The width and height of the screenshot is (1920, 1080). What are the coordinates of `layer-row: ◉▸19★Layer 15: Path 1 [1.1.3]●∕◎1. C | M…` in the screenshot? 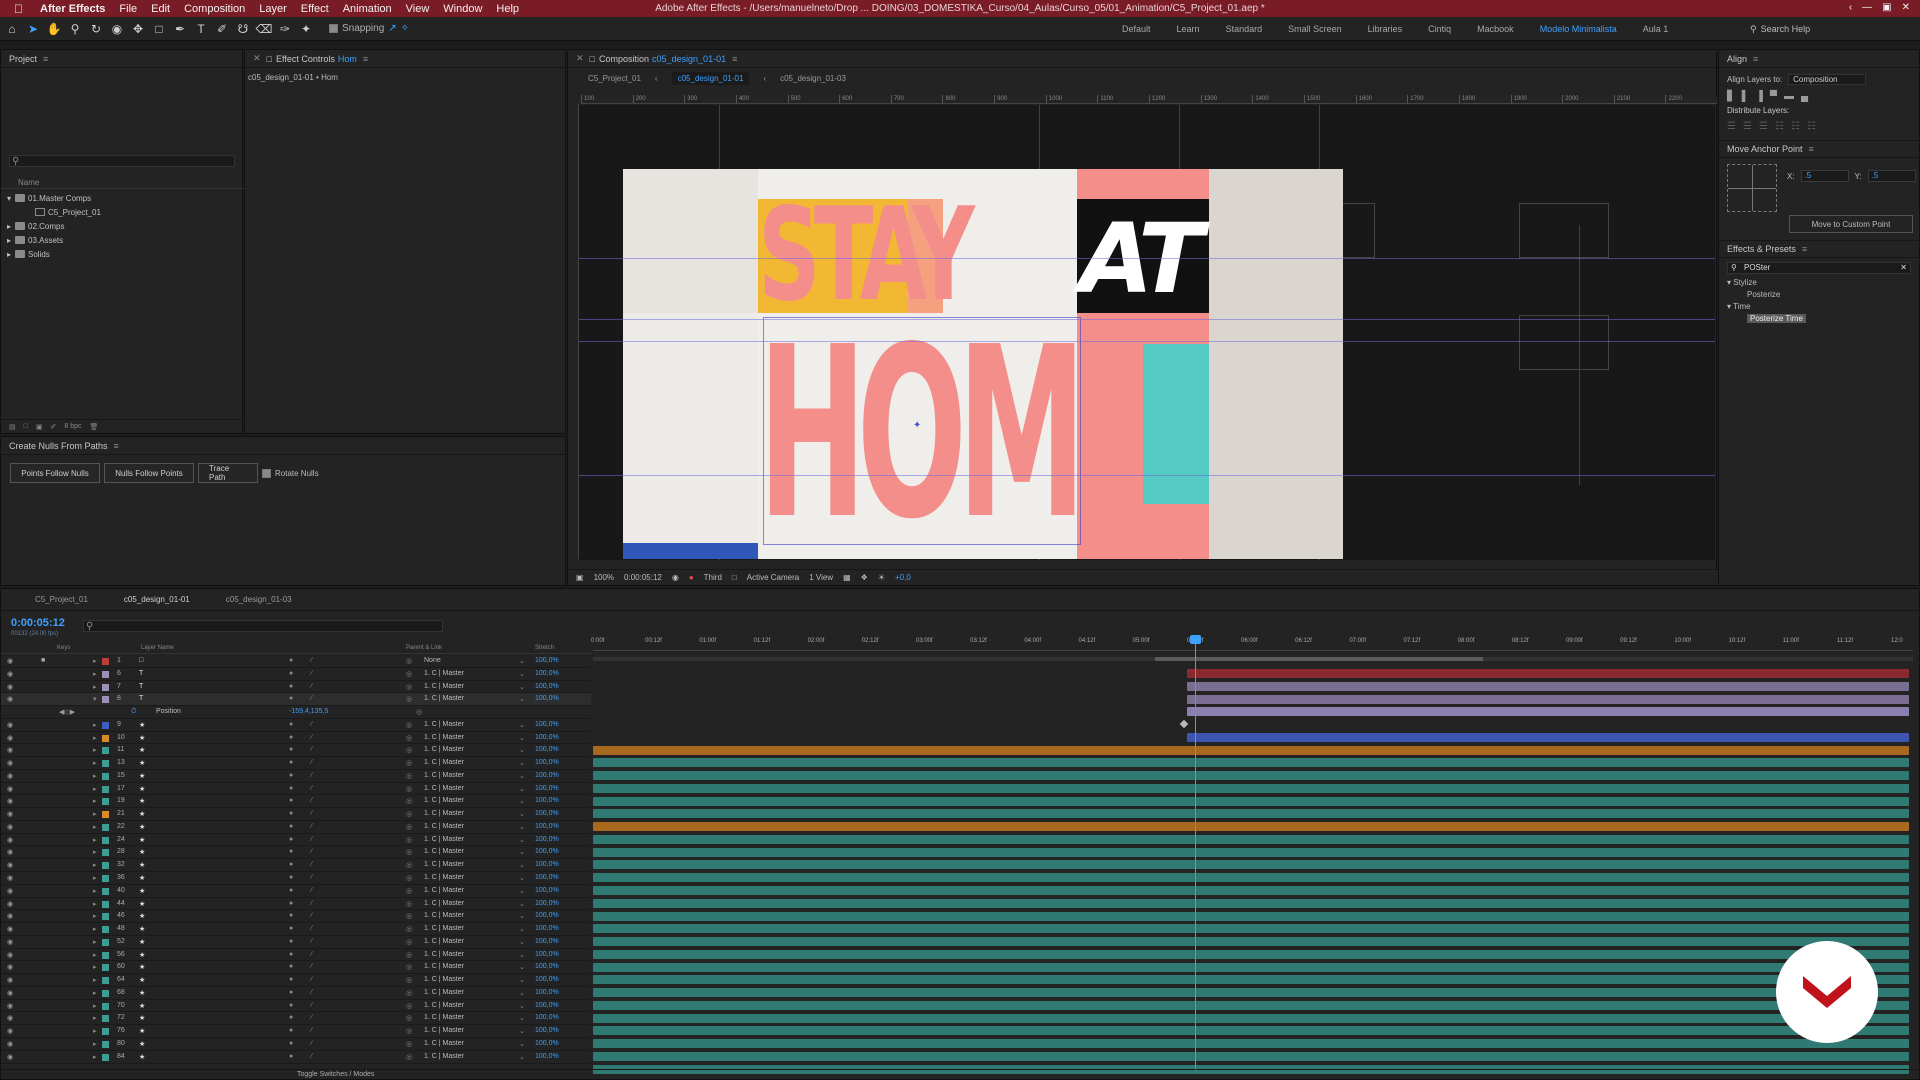 It's located at (296, 802).